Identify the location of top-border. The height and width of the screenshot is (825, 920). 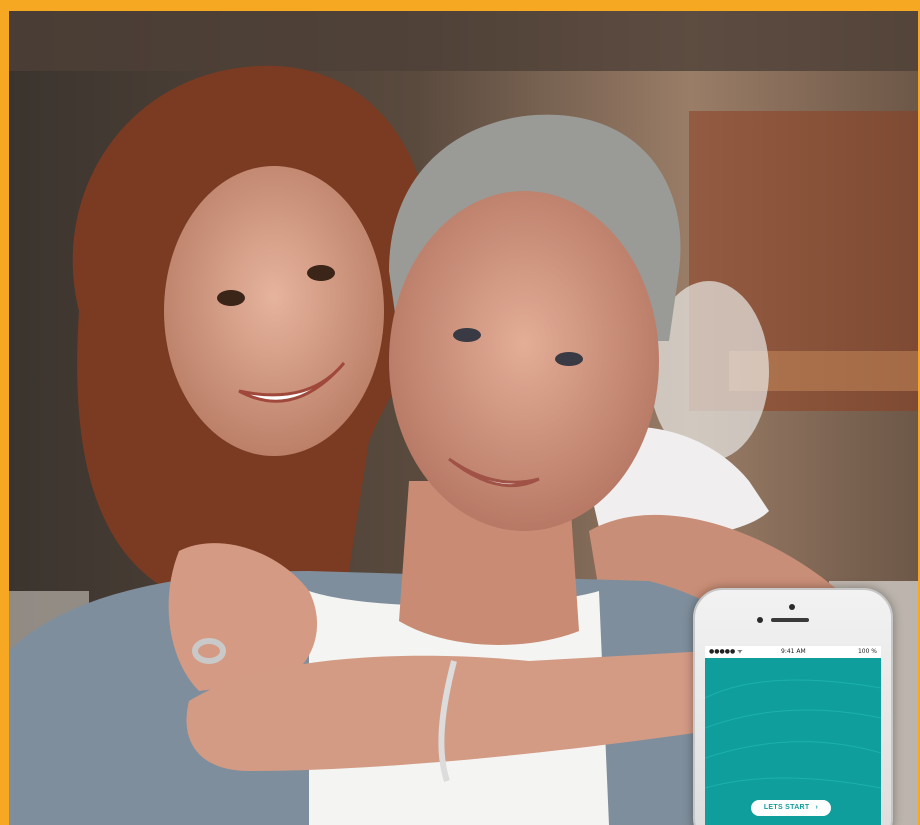
(460, 5).